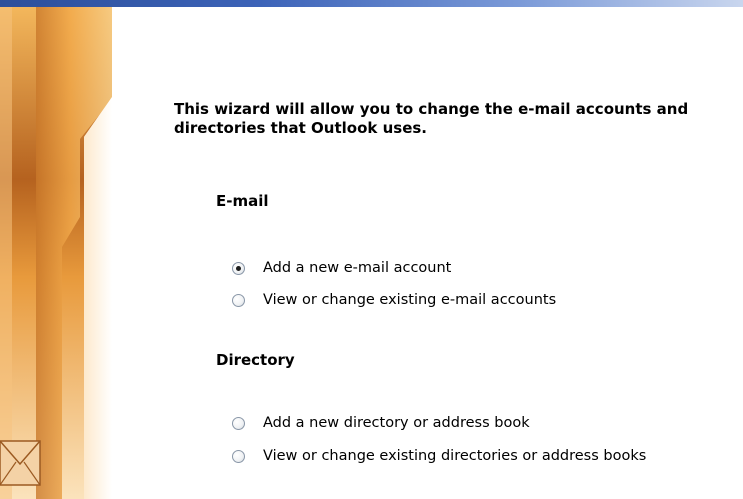 This screenshot has width=743, height=499. What do you see at coordinates (410, 300) in the screenshot?
I see `radio-label: View or change existing e-mail accounts` at bounding box center [410, 300].